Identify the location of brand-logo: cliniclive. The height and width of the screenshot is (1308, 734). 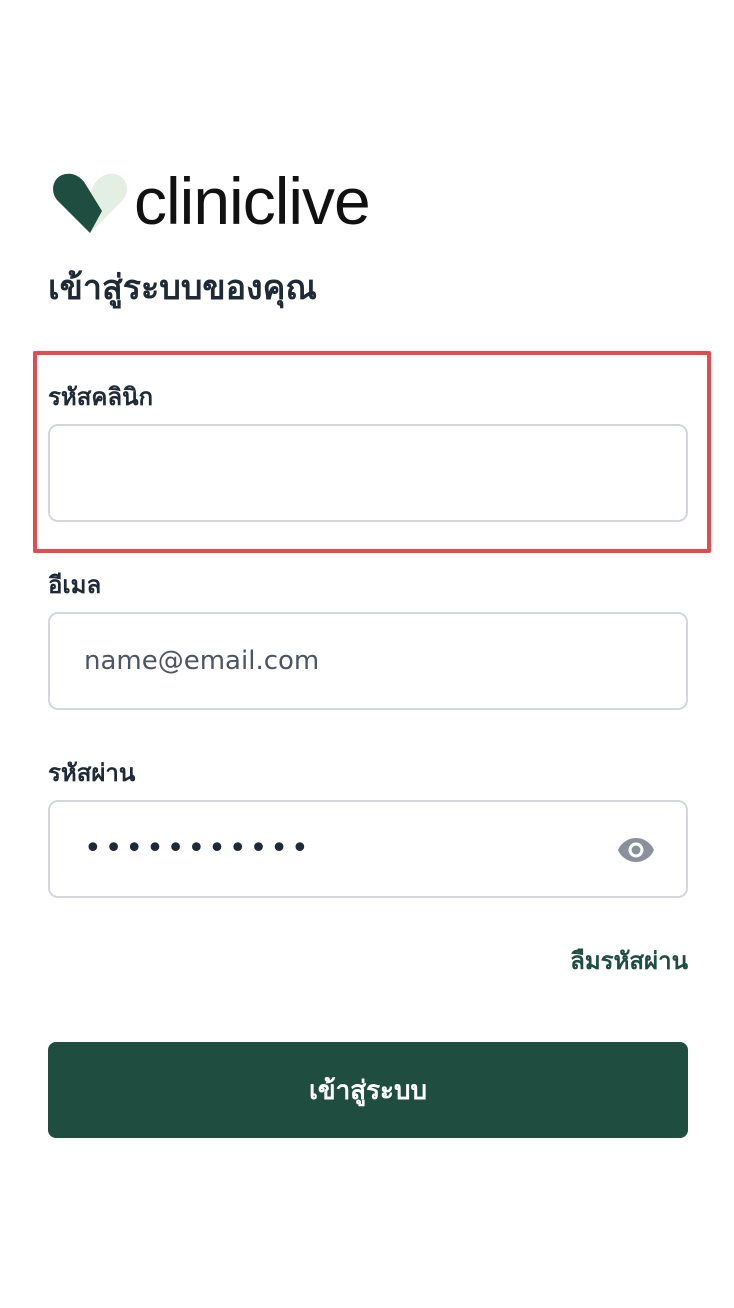
(211, 204).